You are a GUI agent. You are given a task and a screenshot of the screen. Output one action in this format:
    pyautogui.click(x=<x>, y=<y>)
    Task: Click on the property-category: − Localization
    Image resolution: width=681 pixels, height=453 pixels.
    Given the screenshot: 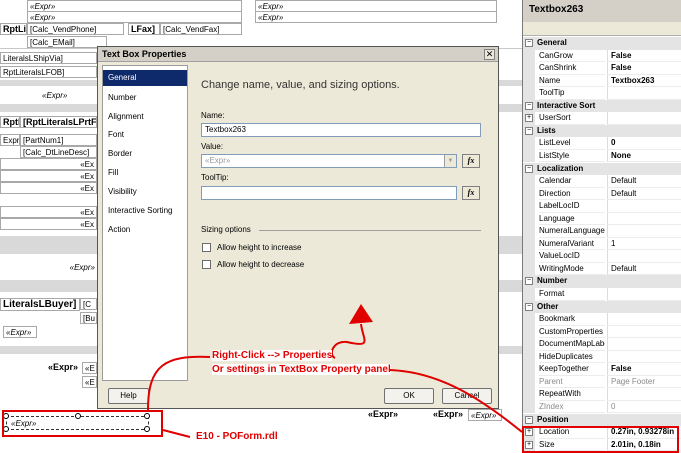 What is the action you would take?
    pyautogui.click(x=602, y=168)
    